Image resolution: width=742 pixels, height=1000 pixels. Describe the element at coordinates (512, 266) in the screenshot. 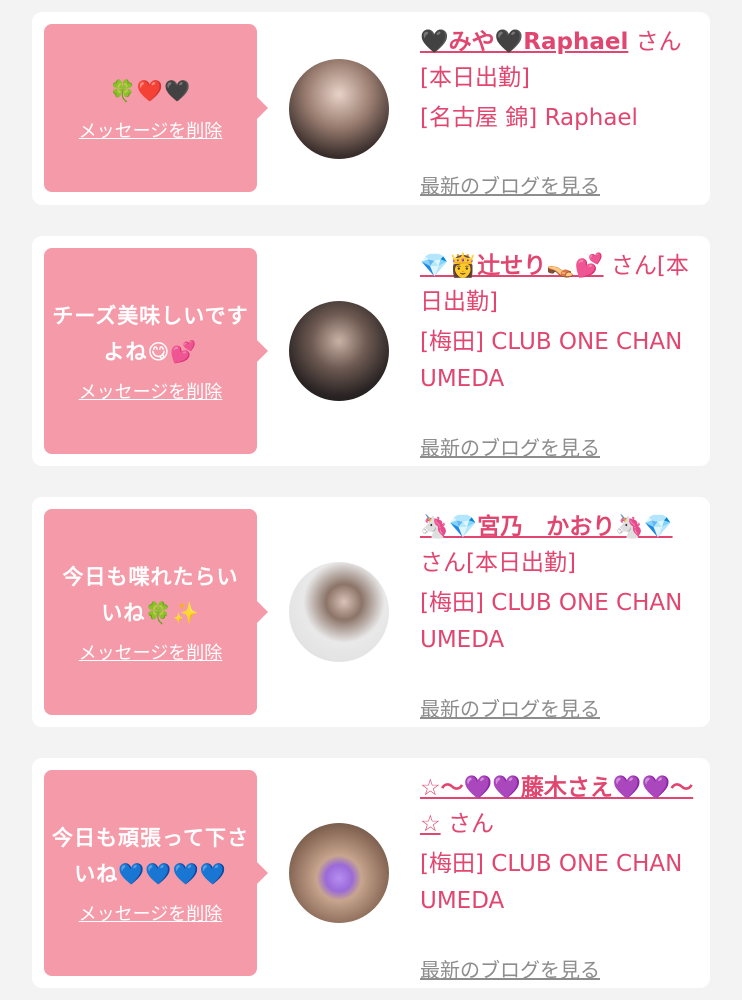

I see `profile-name-link: 💎👸辻せり👡💕` at that location.